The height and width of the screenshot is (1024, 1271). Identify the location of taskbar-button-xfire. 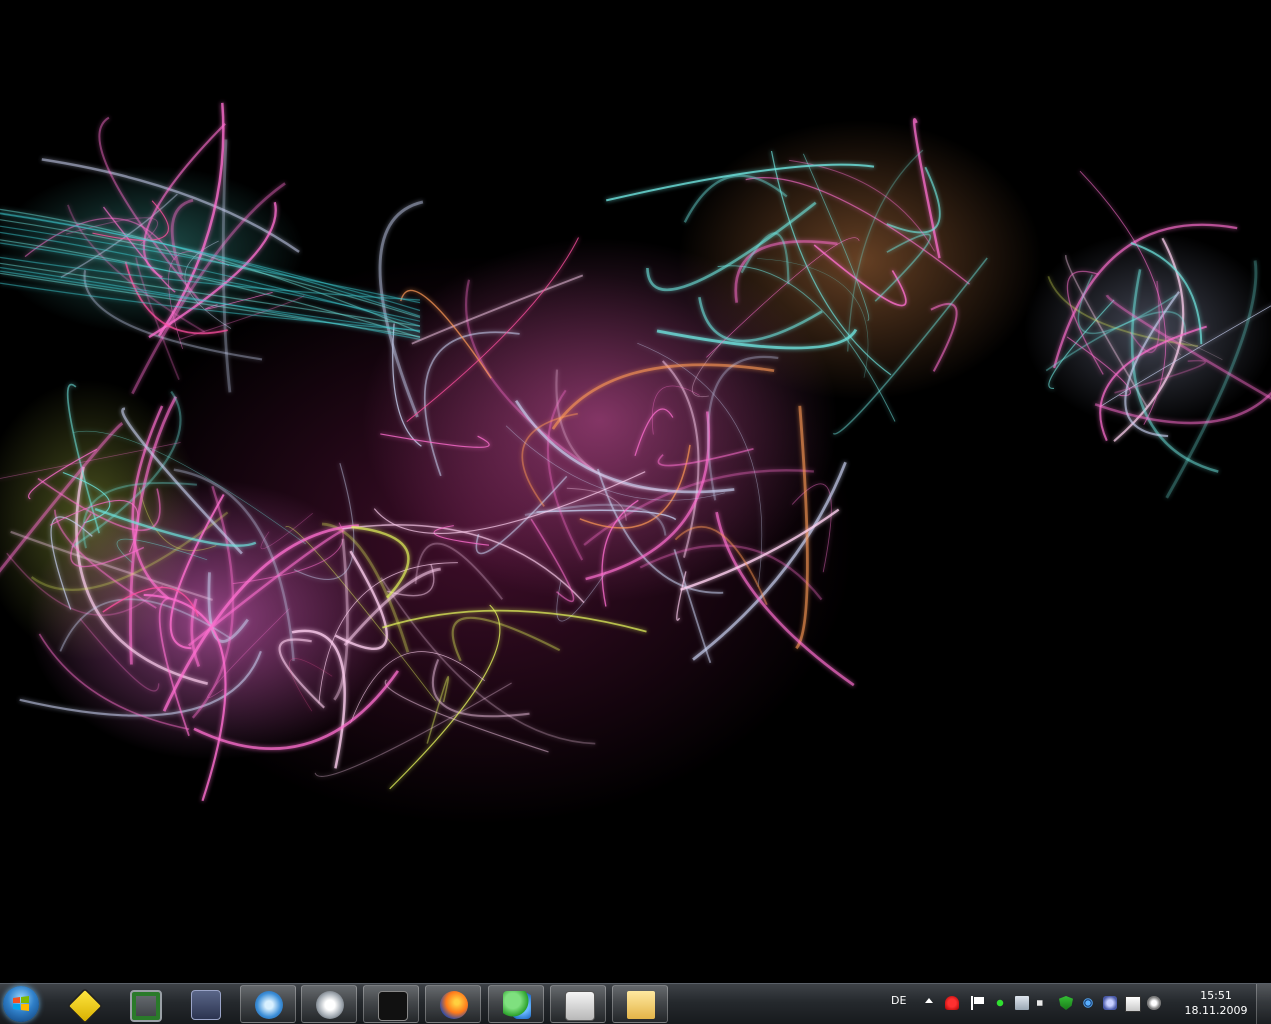
(578, 1004).